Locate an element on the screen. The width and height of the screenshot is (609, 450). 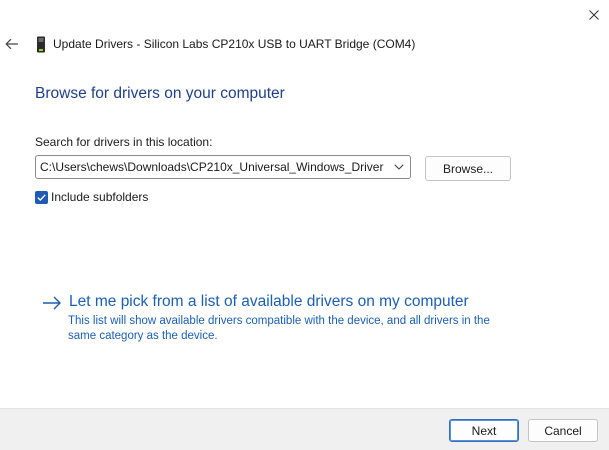
close-button is located at coordinates (593, 15).